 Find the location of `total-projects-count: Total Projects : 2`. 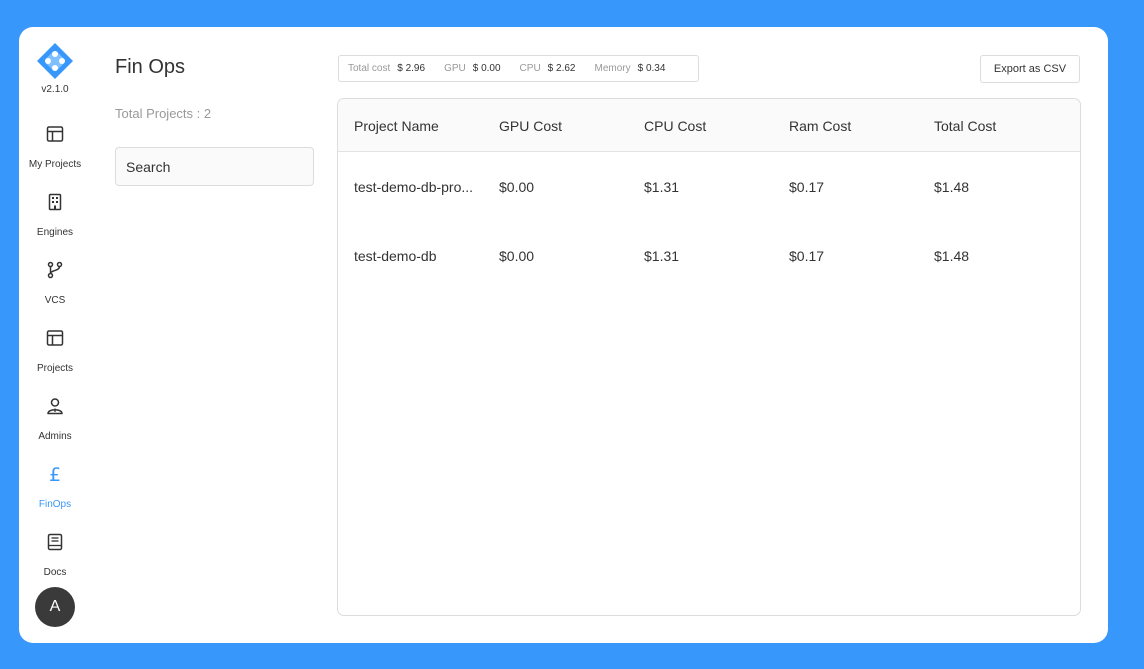

total-projects-count: Total Projects : 2 is located at coordinates (163, 113).